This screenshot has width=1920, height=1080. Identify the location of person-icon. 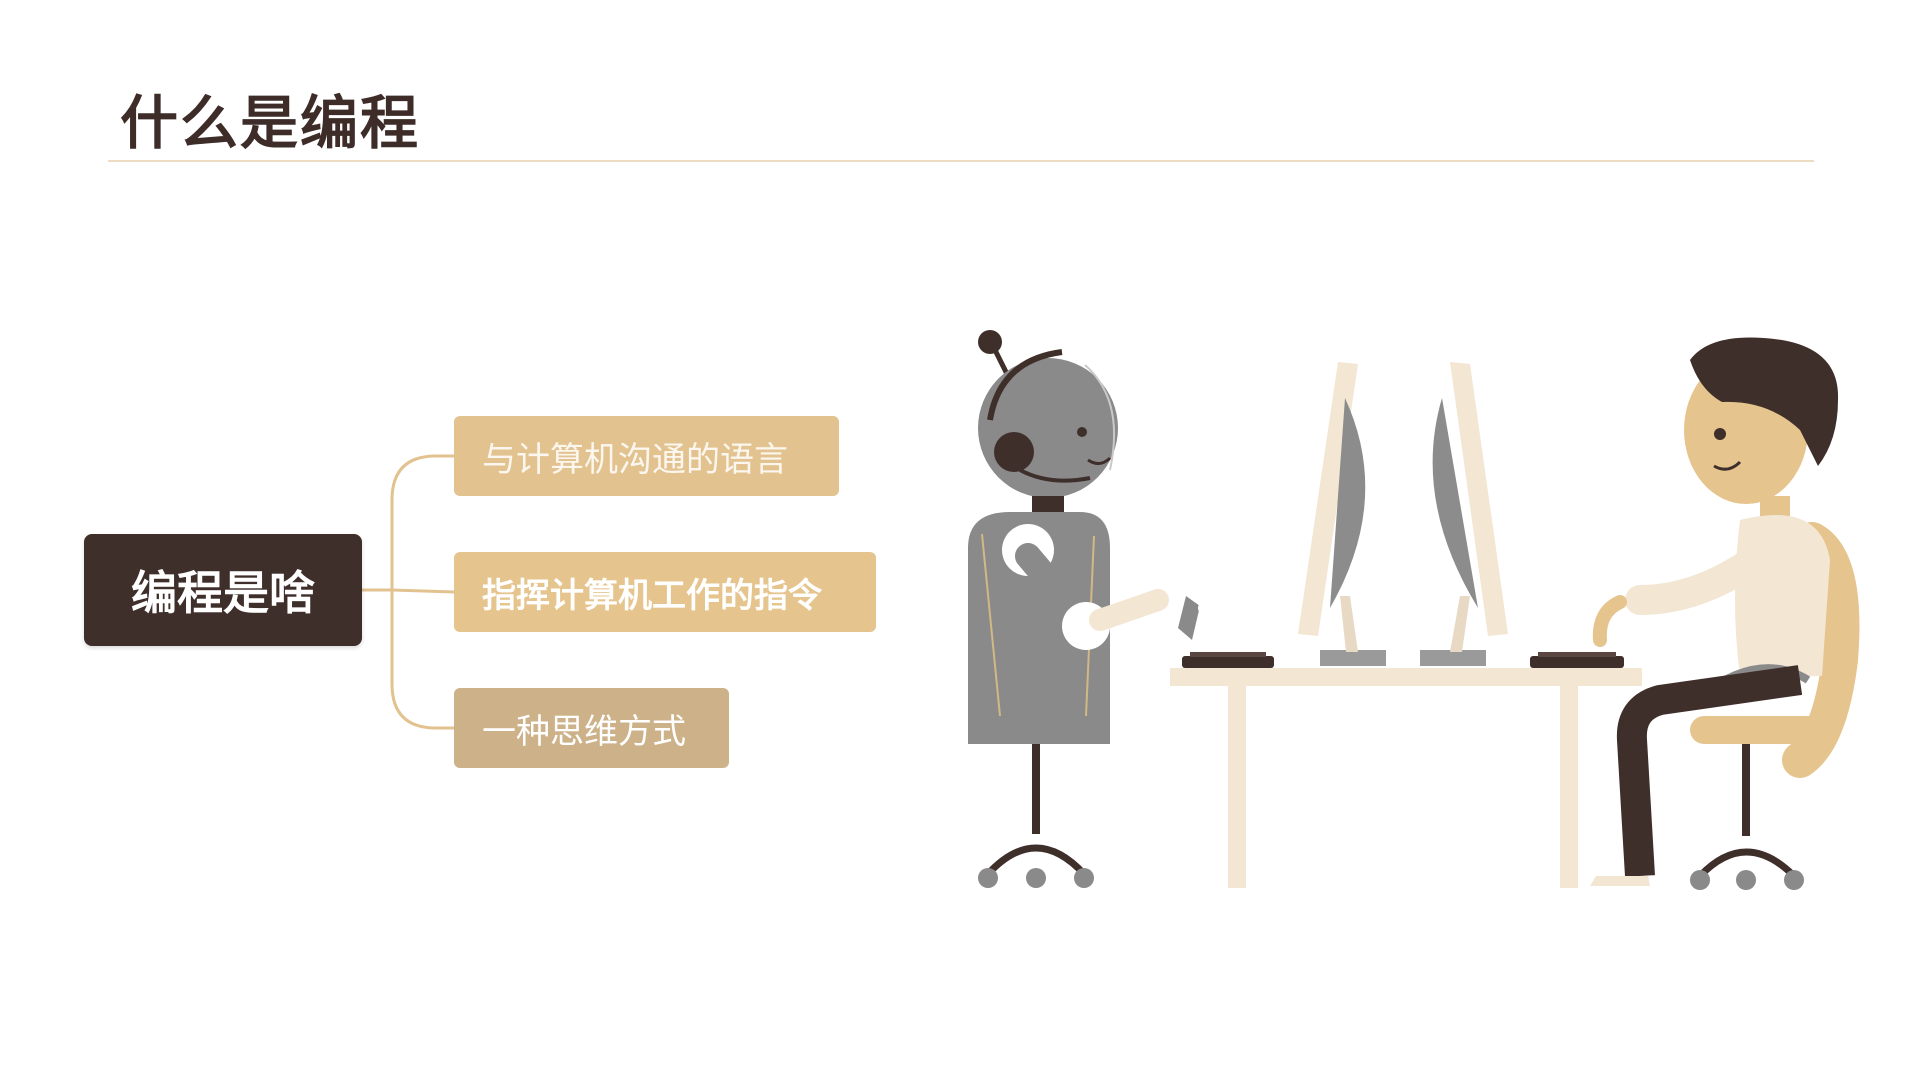
(1725, 613).